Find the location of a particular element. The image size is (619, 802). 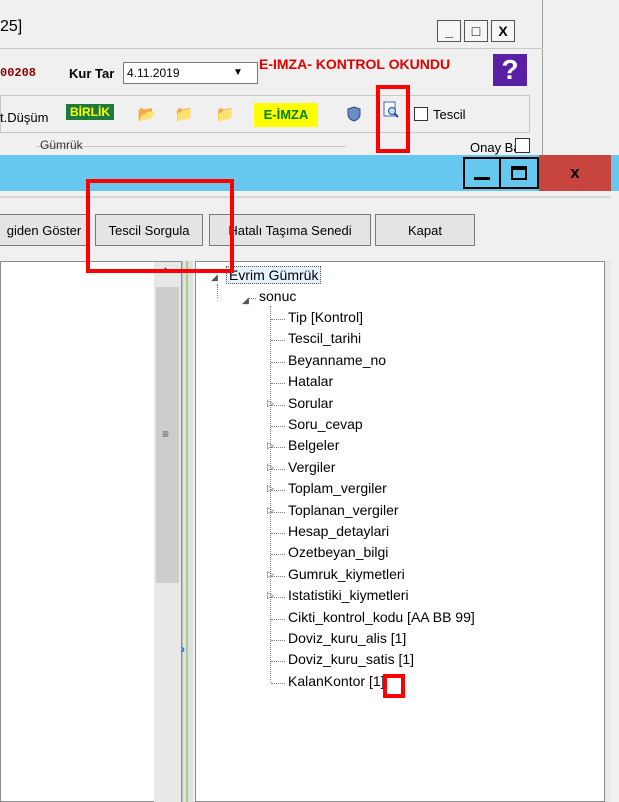

tree-node: Toplanan_vergiler is located at coordinates (343, 510).